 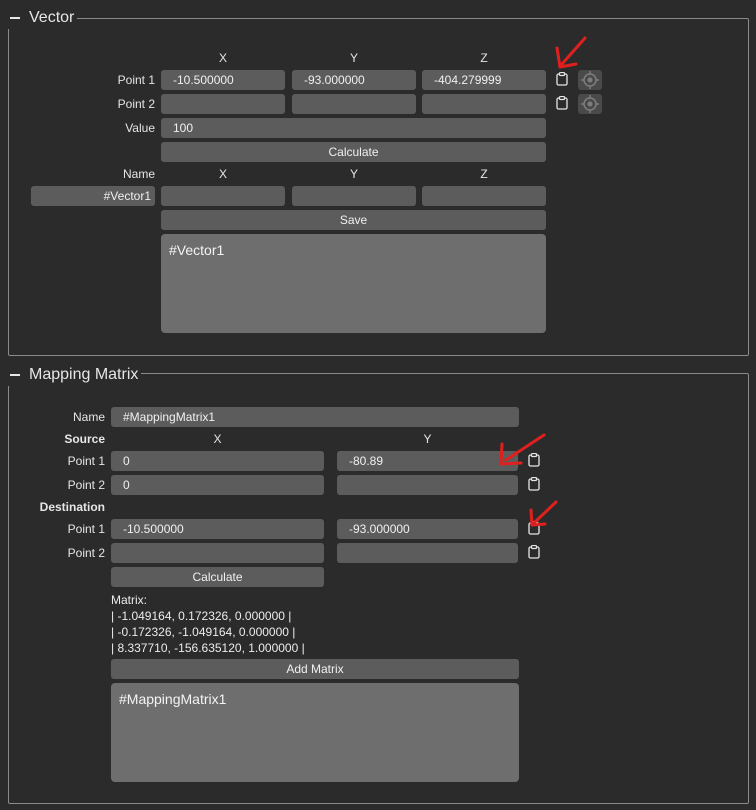 I want to click on vector-point1-y-field: -93.000000, so click(x=354, y=80).